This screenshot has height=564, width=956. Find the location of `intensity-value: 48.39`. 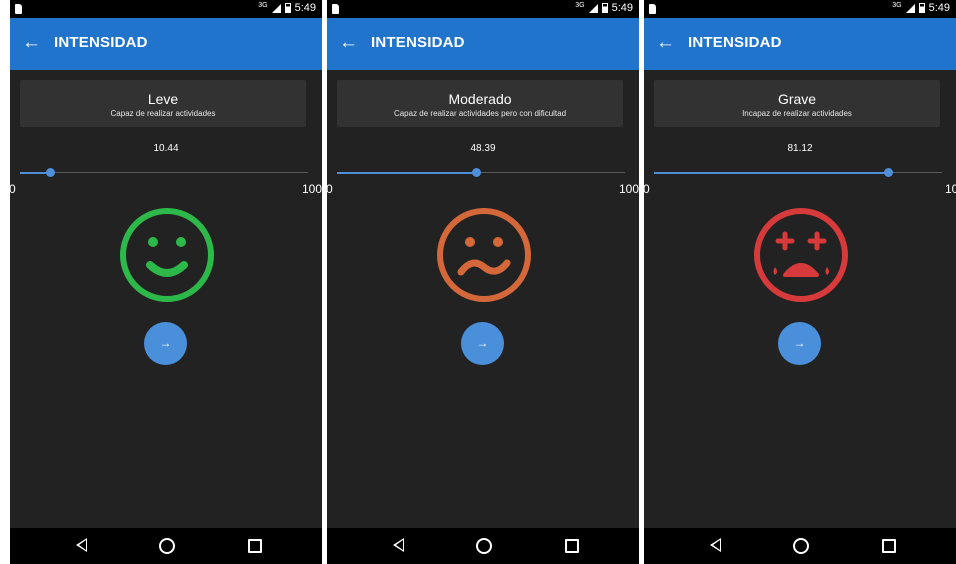

intensity-value: 48.39 is located at coordinates (483, 148).